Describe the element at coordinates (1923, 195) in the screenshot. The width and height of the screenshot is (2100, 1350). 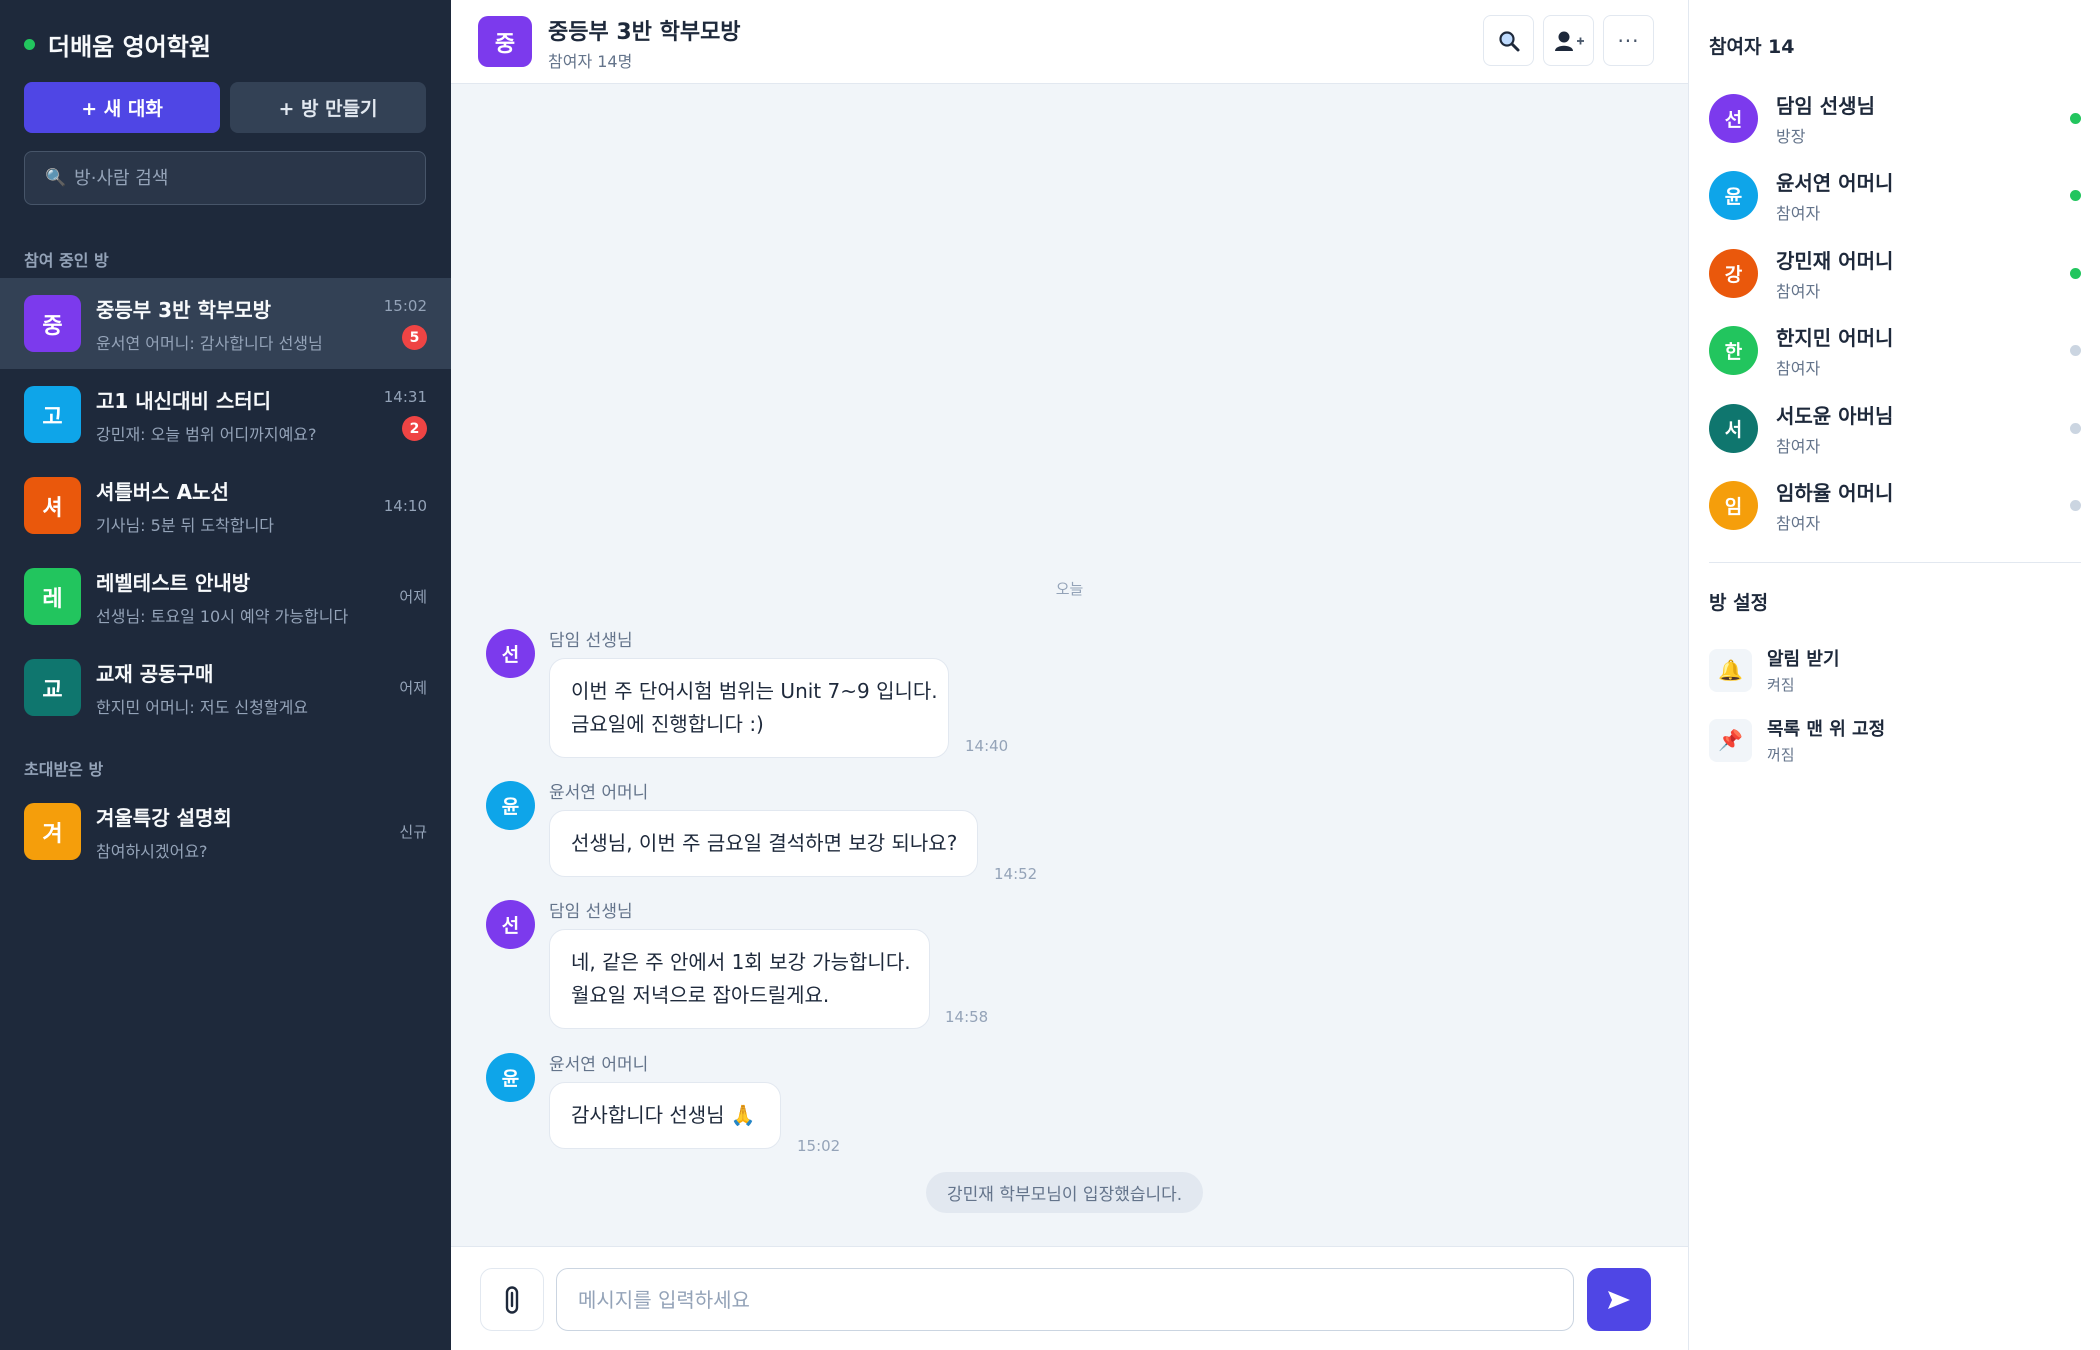
I see `member-text: 윤서연 어머니참여자` at that location.